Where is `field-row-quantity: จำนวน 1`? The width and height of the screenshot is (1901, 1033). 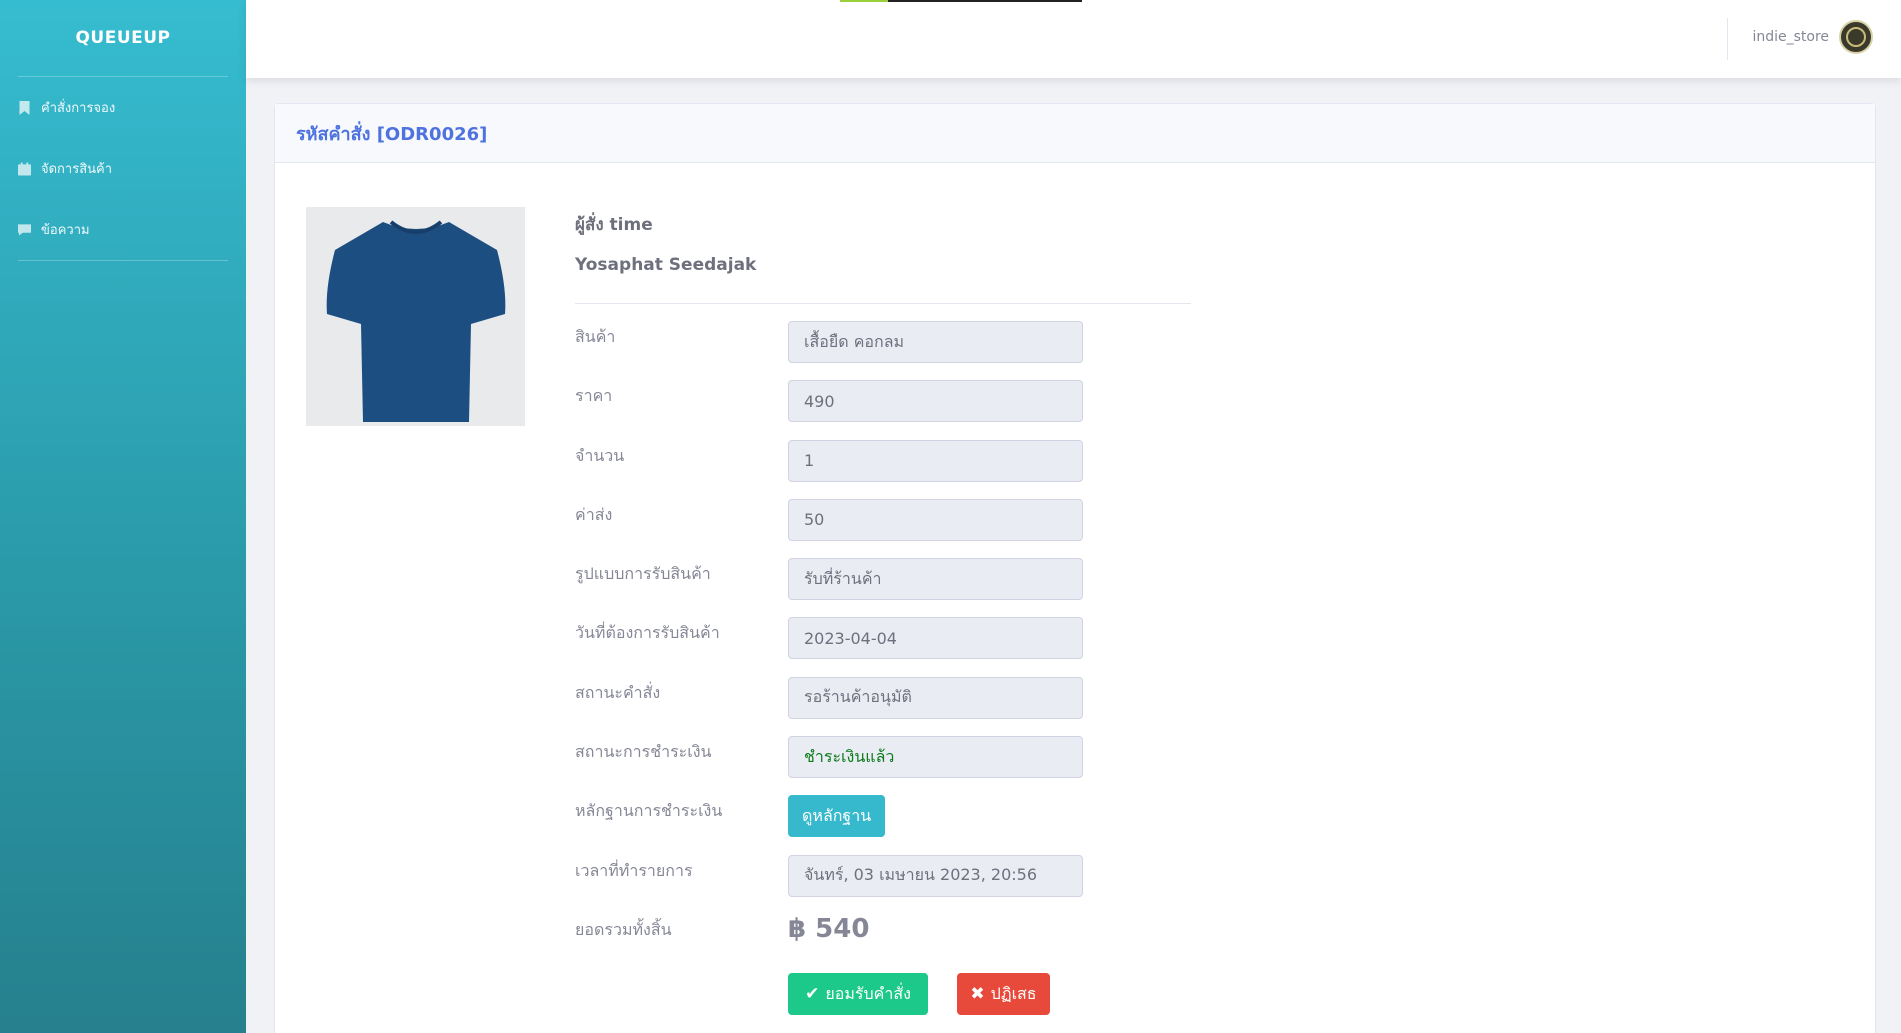 field-row-quantity: จำนวน 1 is located at coordinates (883, 469).